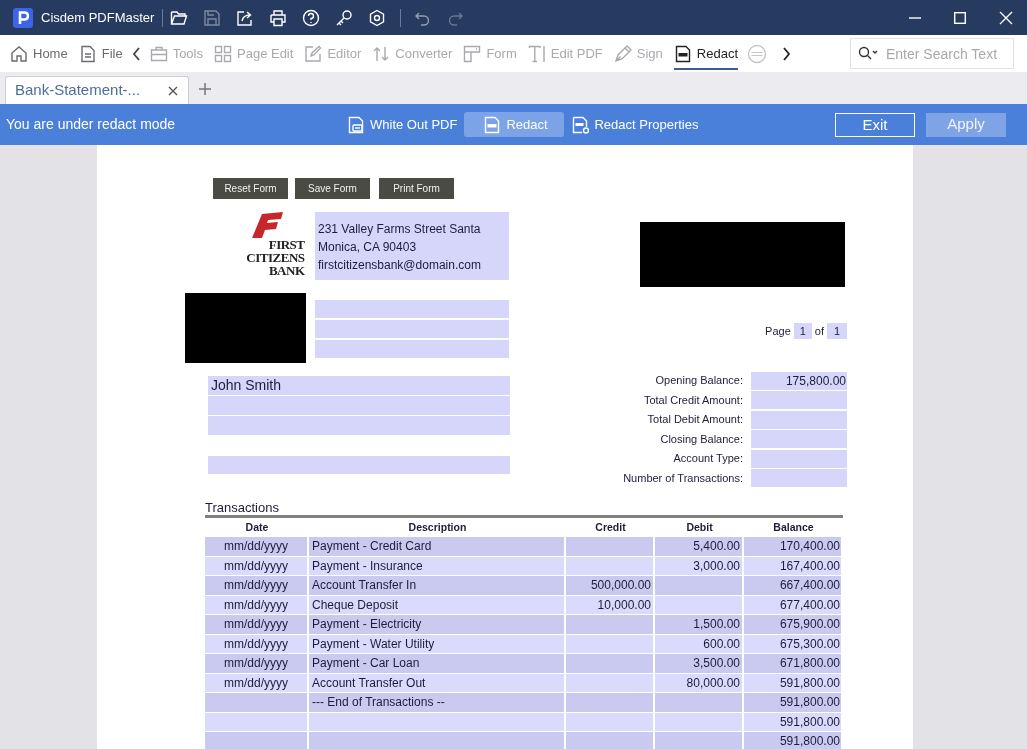  What do you see at coordinates (179, 17) in the screenshot?
I see `open-folder-icon` at bounding box center [179, 17].